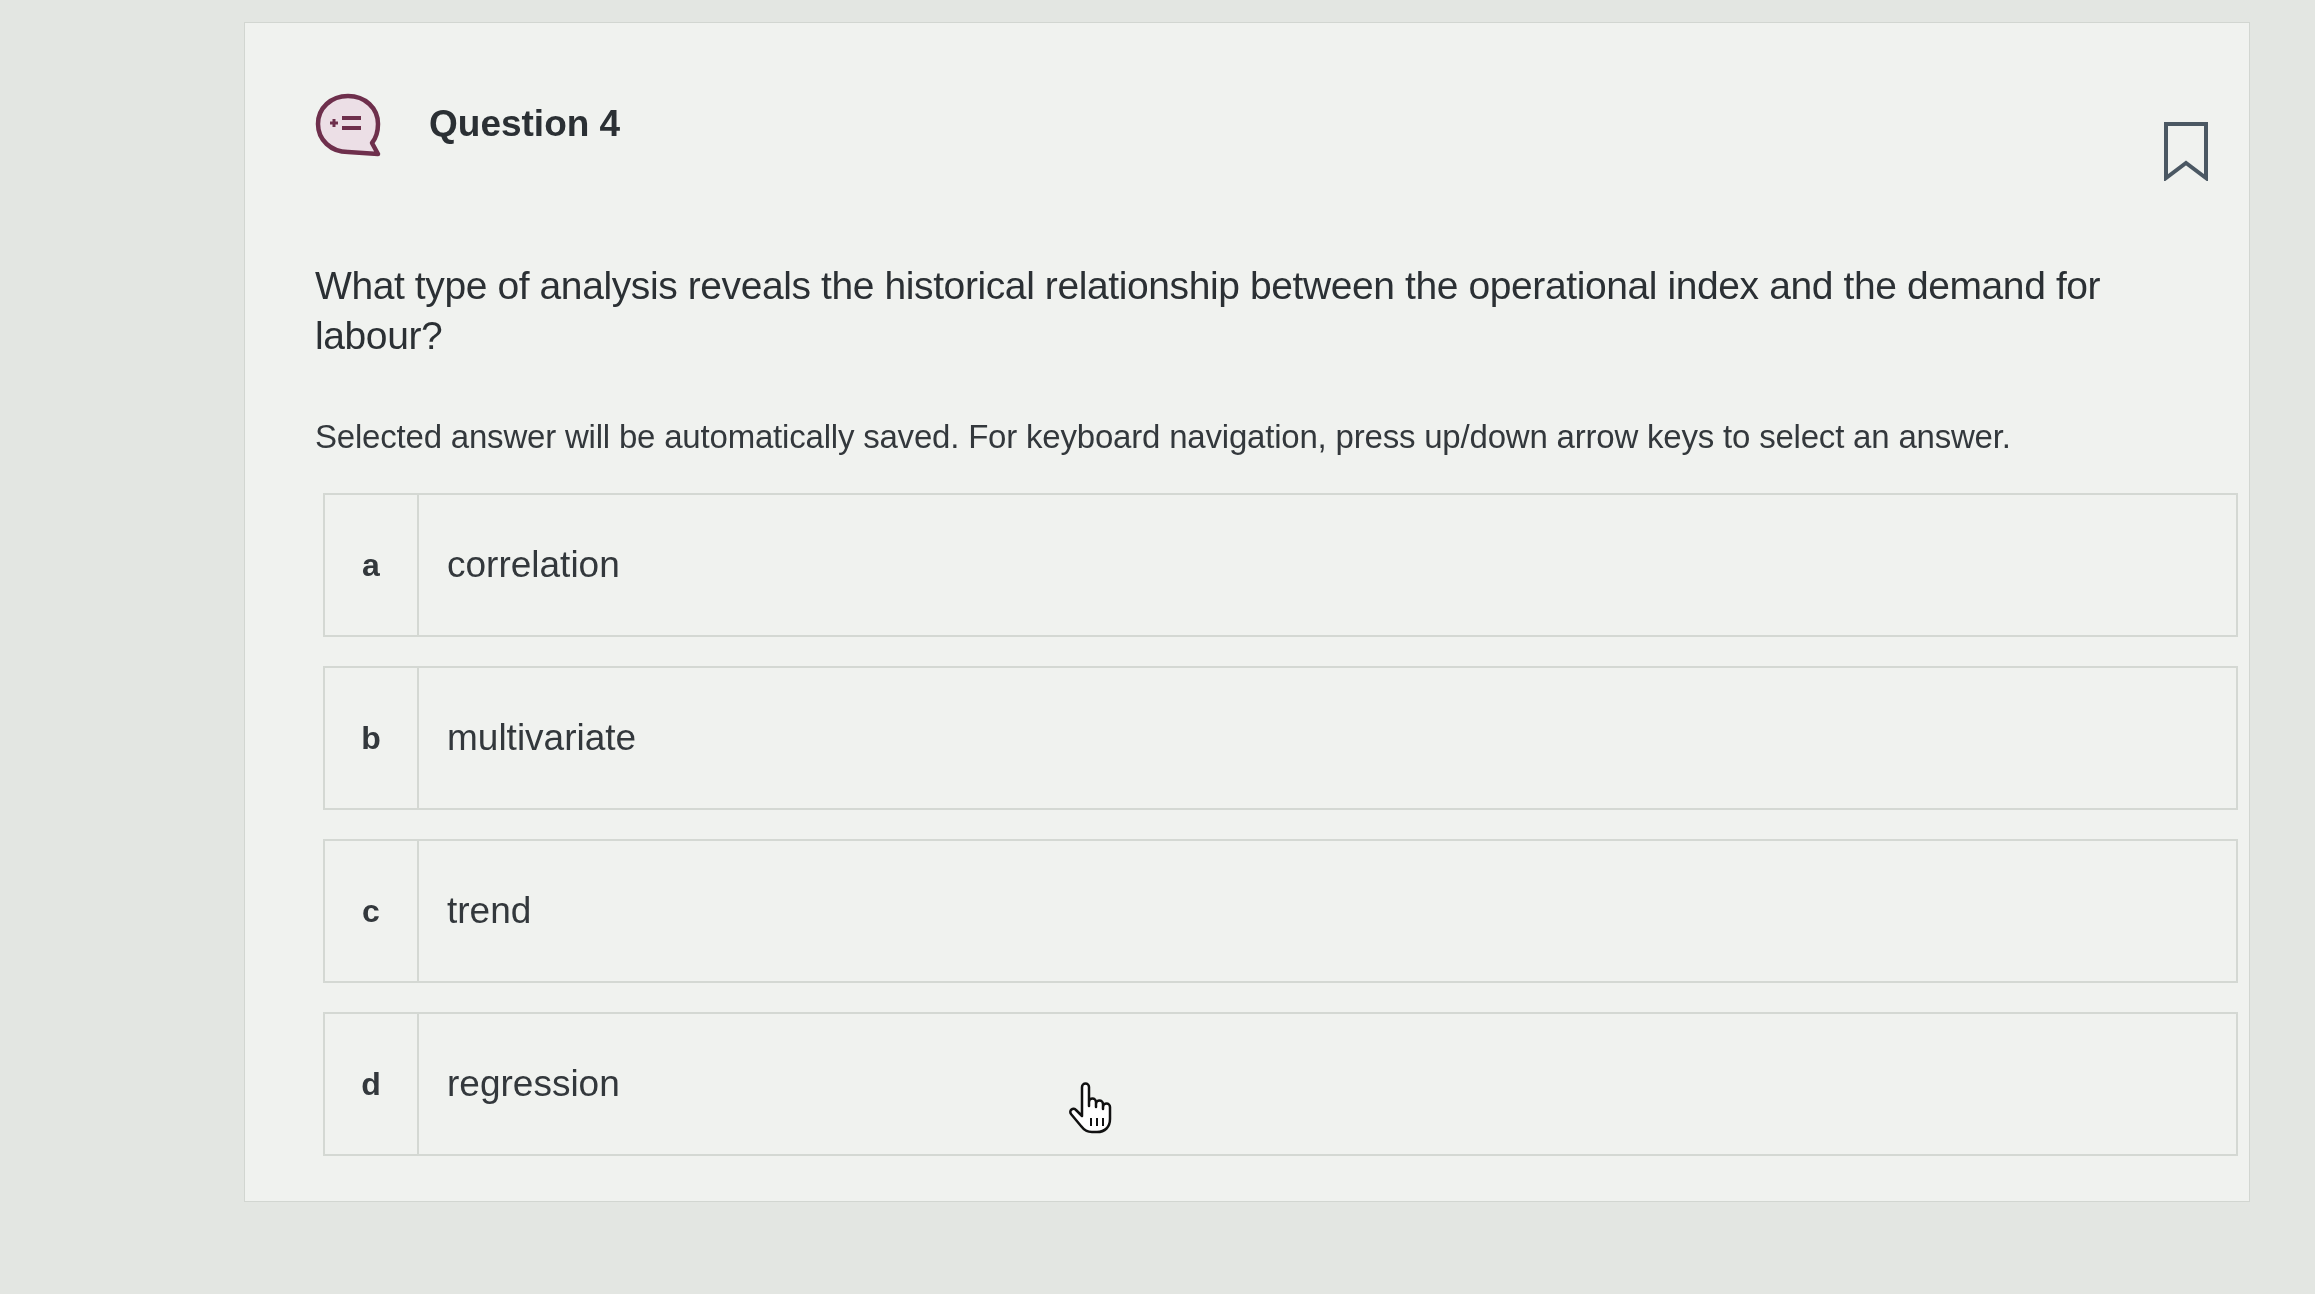 Image resolution: width=2315 pixels, height=1294 pixels. Describe the element at coordinates (348, 125) in the screenshot. I see `speech-bubble-icon` at that location.